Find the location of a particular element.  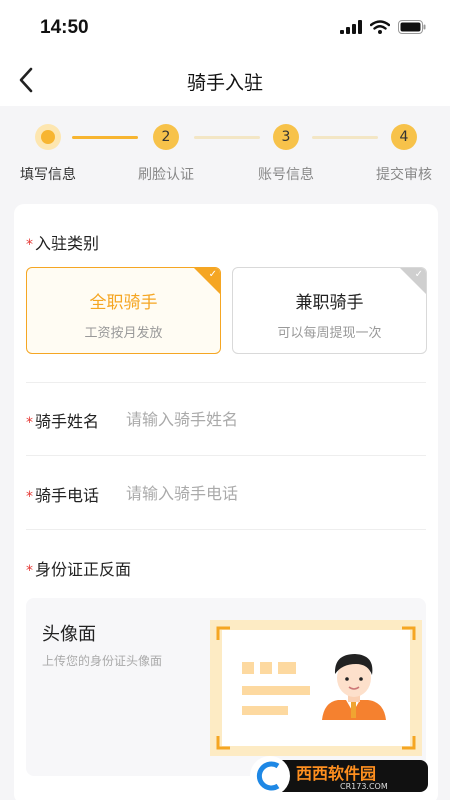

step-1-indicator is located at coordinates (48, 137).